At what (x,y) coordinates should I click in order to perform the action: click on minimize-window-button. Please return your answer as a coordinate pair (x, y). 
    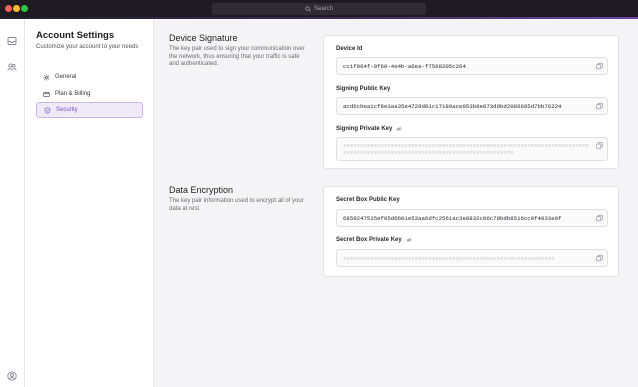
    Looking at the image, I should click on (16, 8).